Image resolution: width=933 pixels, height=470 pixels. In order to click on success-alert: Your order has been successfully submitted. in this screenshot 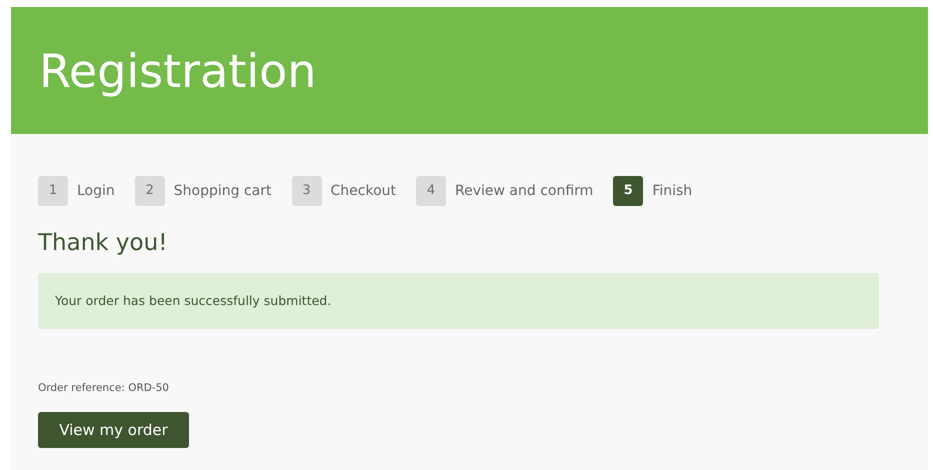, I will do `click(458, 301)`.